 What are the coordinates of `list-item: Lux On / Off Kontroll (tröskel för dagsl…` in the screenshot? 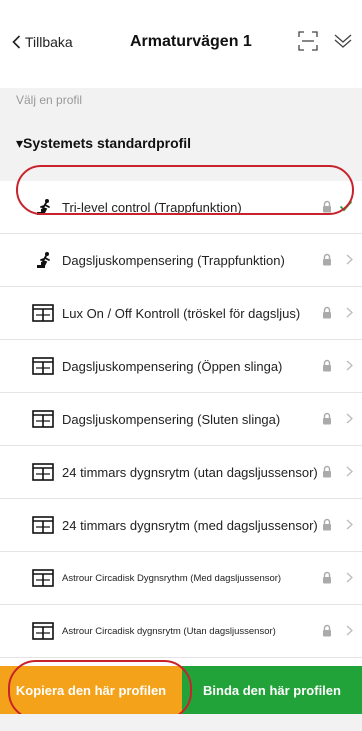 It's located at (181, 313).